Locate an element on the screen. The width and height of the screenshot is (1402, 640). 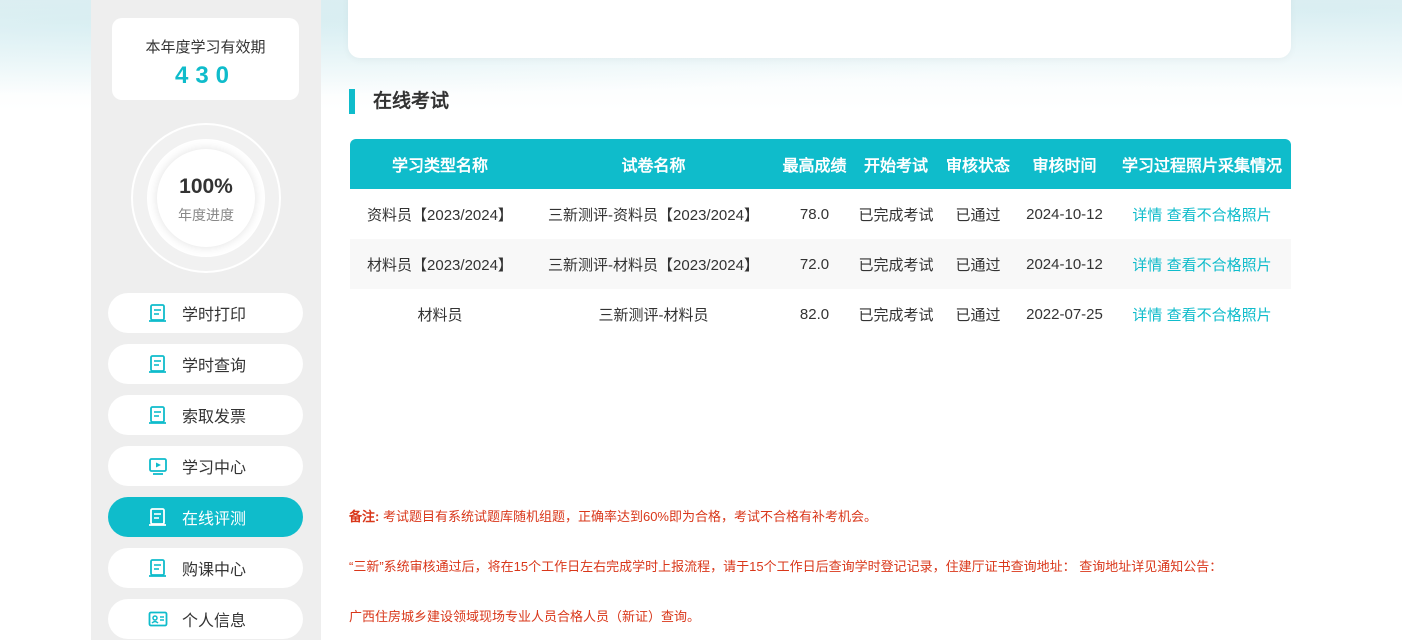
col-header-paper: 试卷名称 is located at coordinates (653, 164).